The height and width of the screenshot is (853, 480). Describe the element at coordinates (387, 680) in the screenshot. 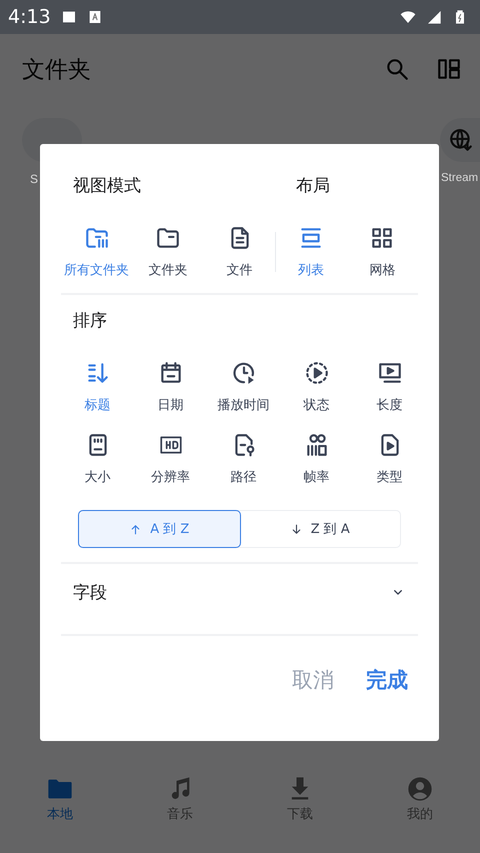

I see `done-button: 完成` at that location.